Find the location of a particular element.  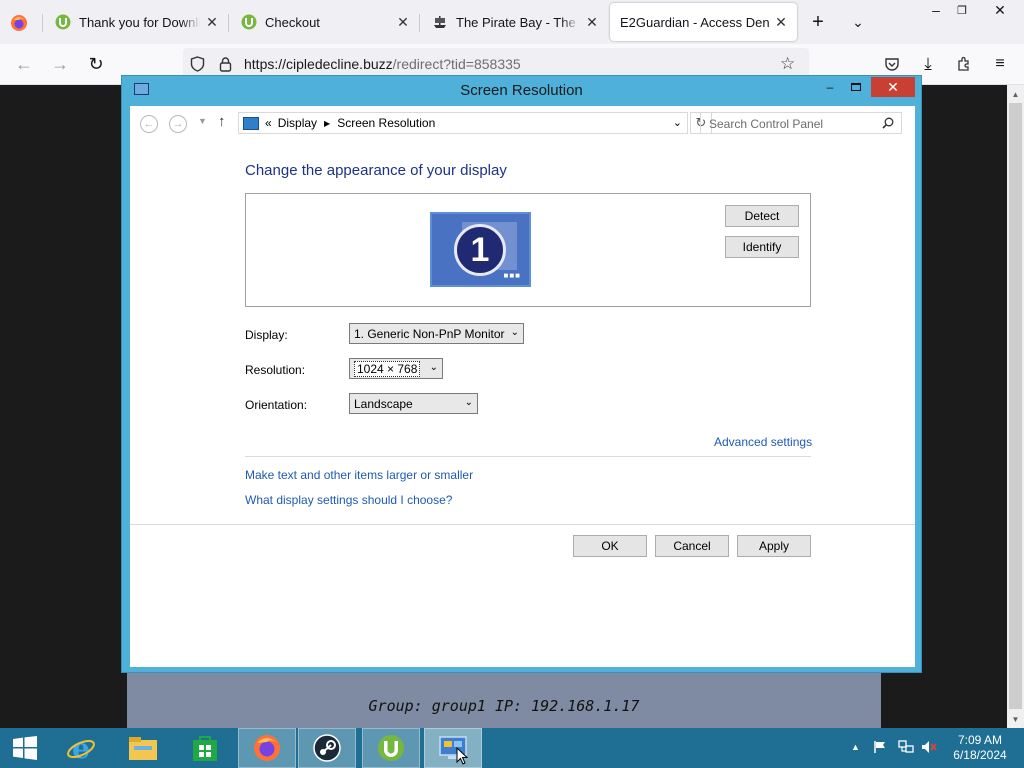

search-icon is located at coordinates (888, 124).